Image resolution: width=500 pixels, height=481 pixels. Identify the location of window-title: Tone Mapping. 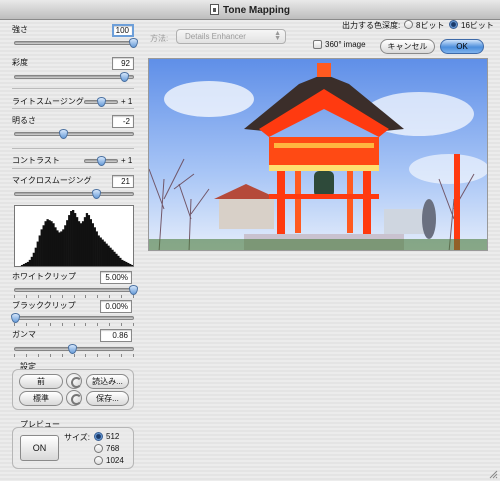
(250, 10).